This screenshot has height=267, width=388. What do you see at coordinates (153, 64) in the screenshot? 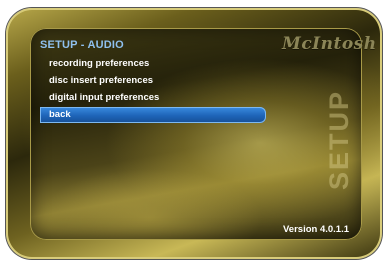
I see `menu-item-recording-preferences: recording preferences` at bounding box center [153, 64].